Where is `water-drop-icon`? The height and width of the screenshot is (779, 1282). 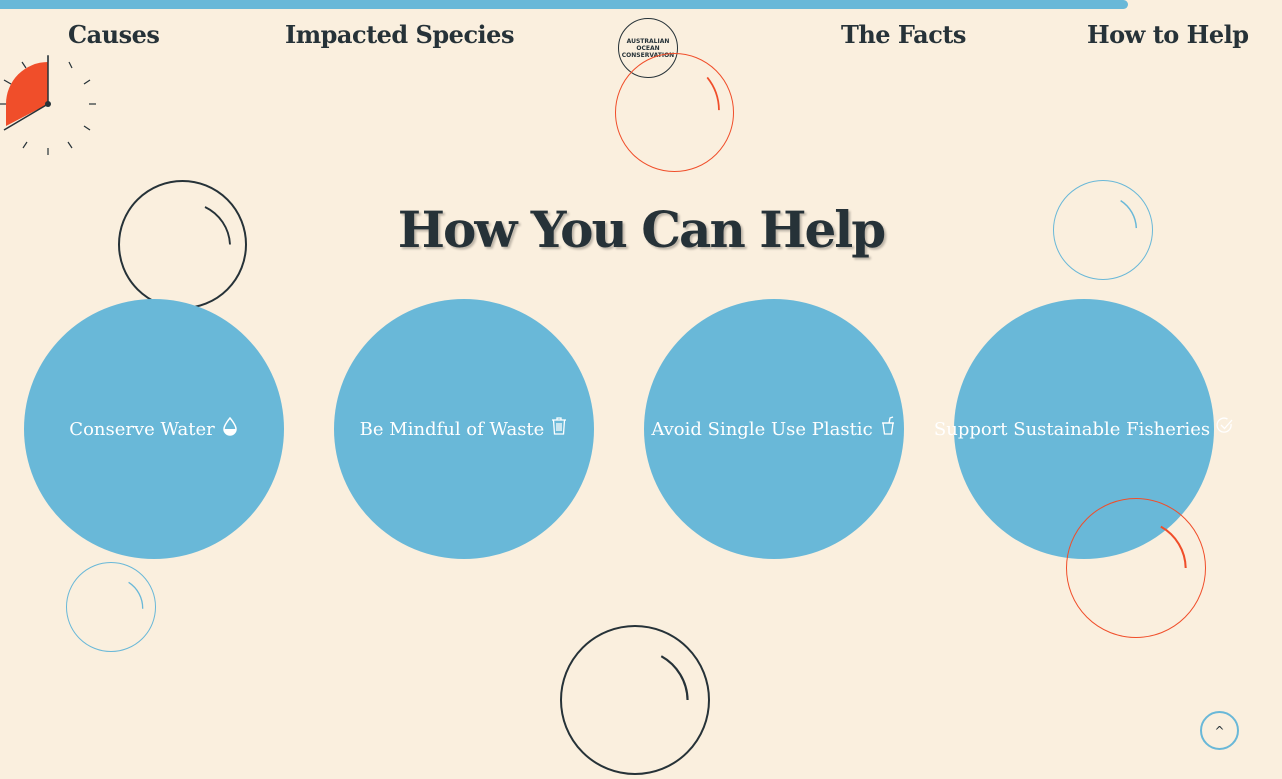
water-drop-icon is located at coordinates (230, 426).